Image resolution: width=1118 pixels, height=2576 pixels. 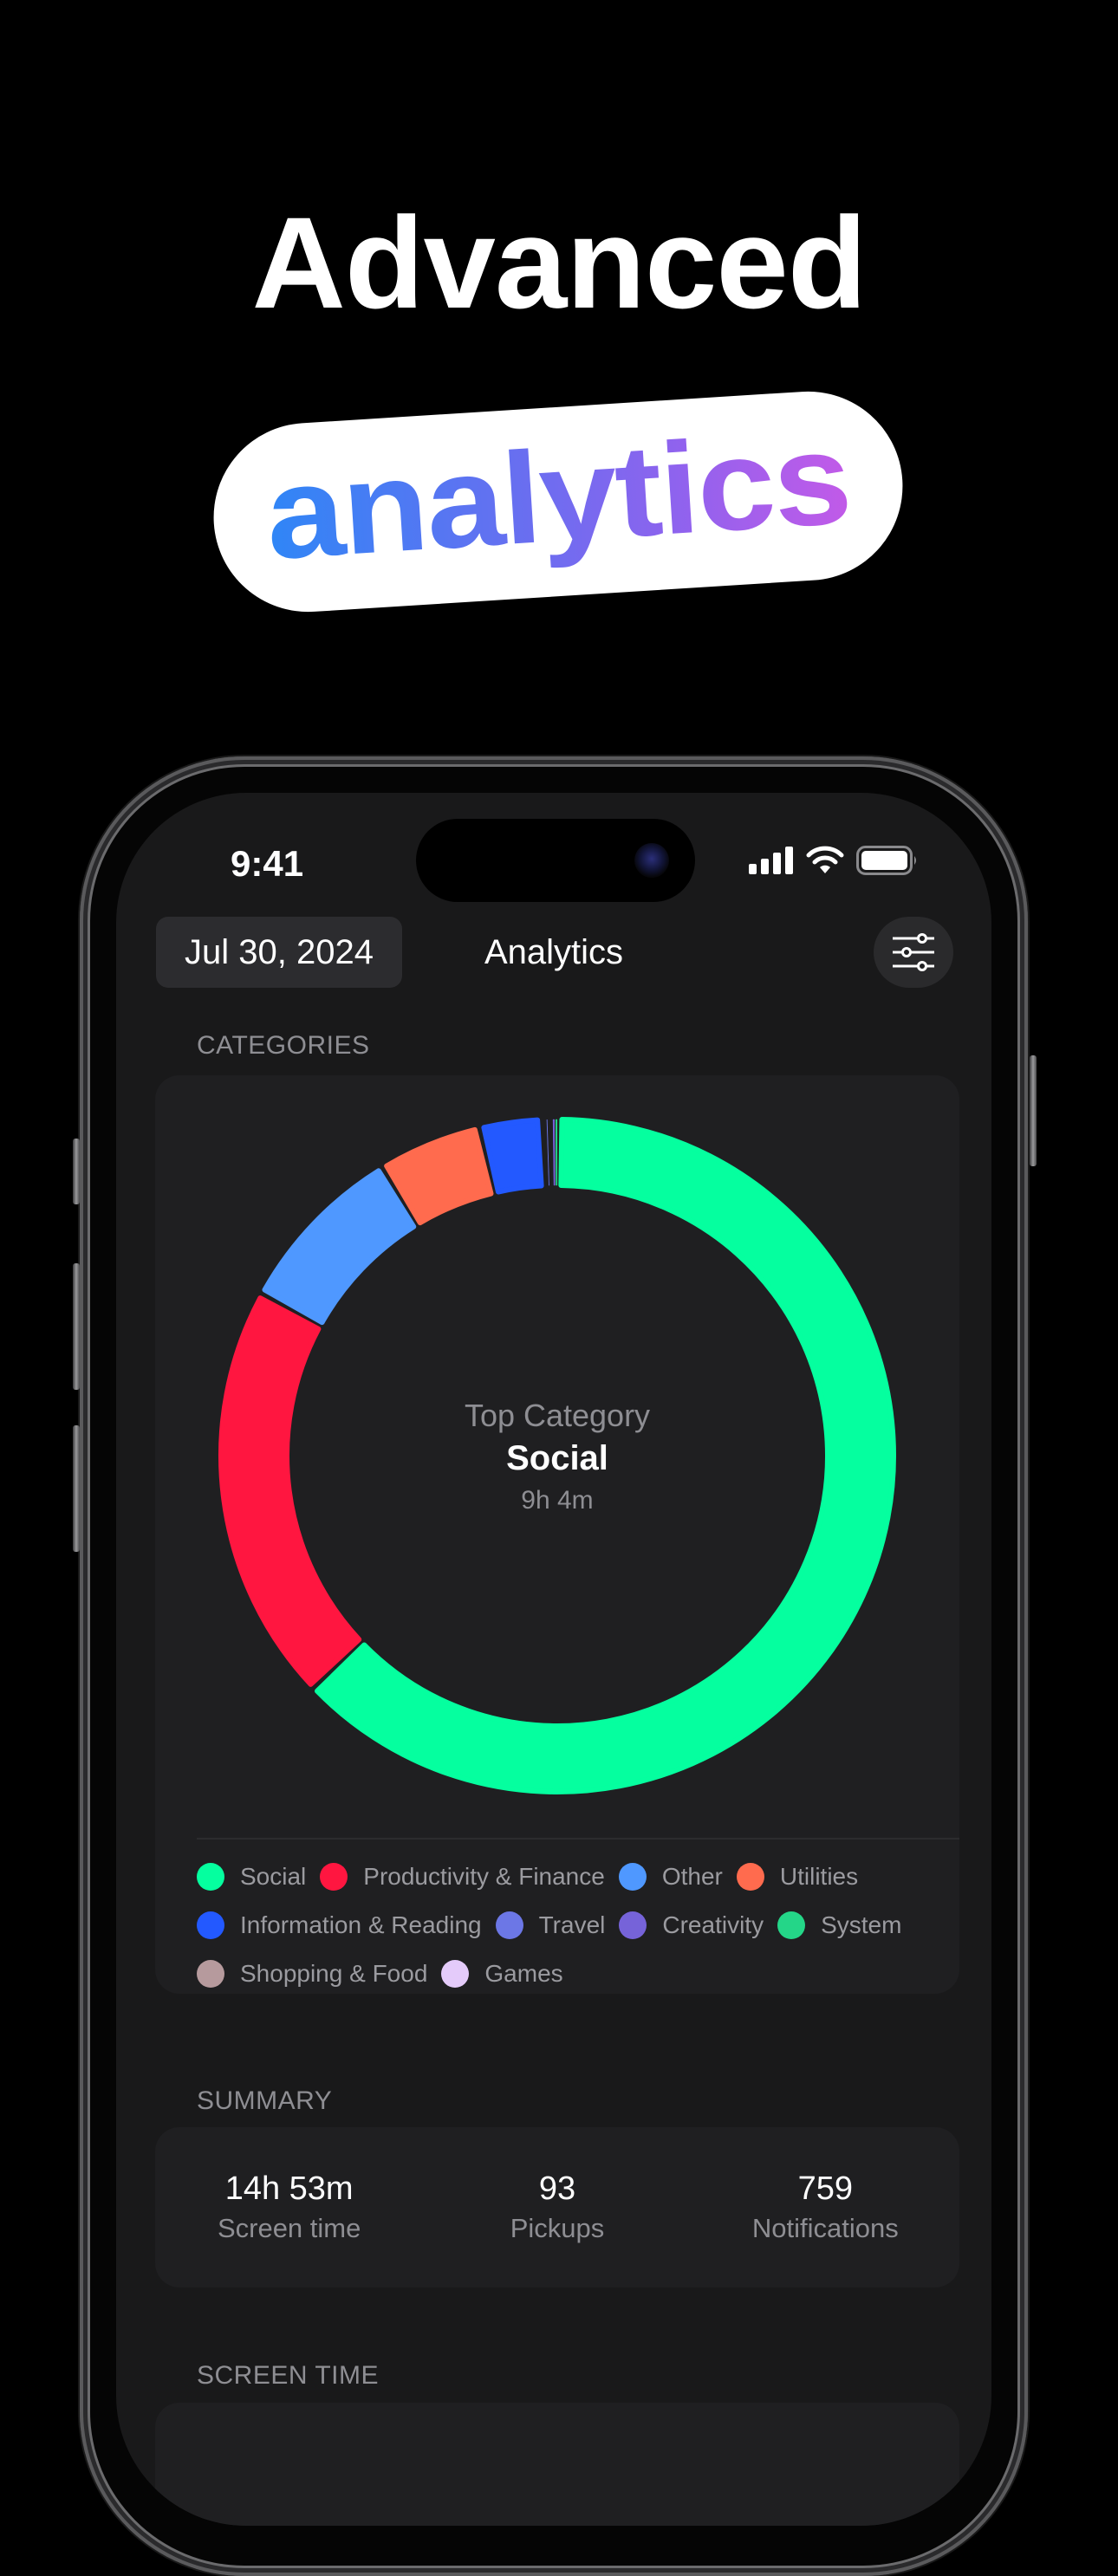 I want to click on action-button, so click(x=76, y=1172).